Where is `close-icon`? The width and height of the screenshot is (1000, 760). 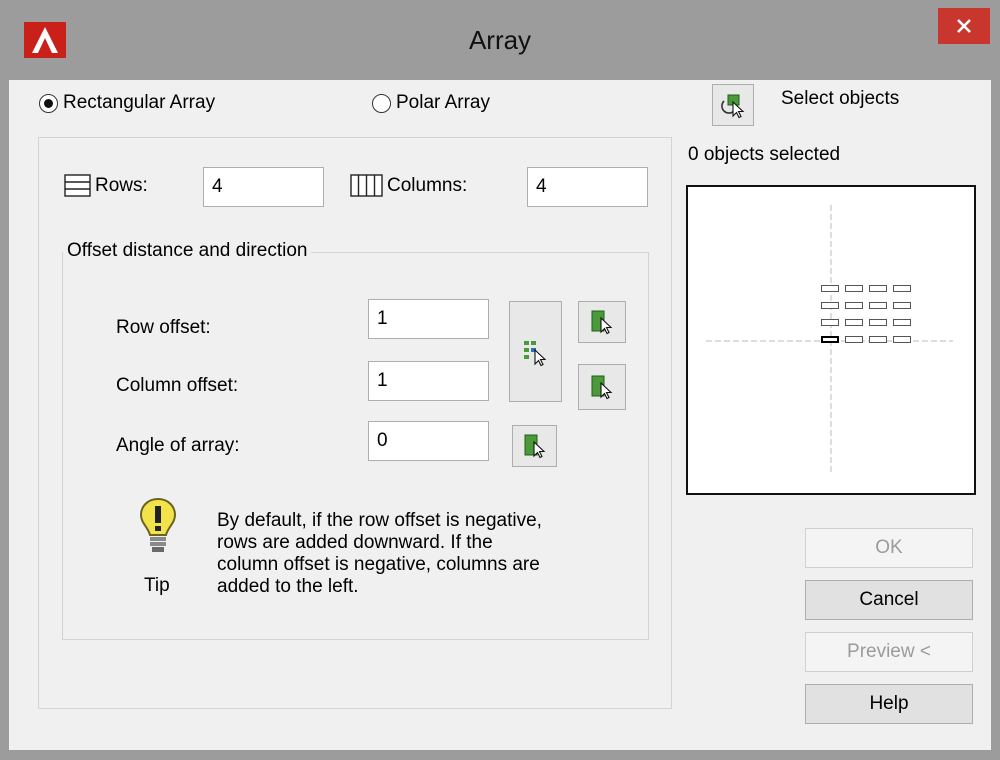
close-icon is located at coordinates (964, 26).